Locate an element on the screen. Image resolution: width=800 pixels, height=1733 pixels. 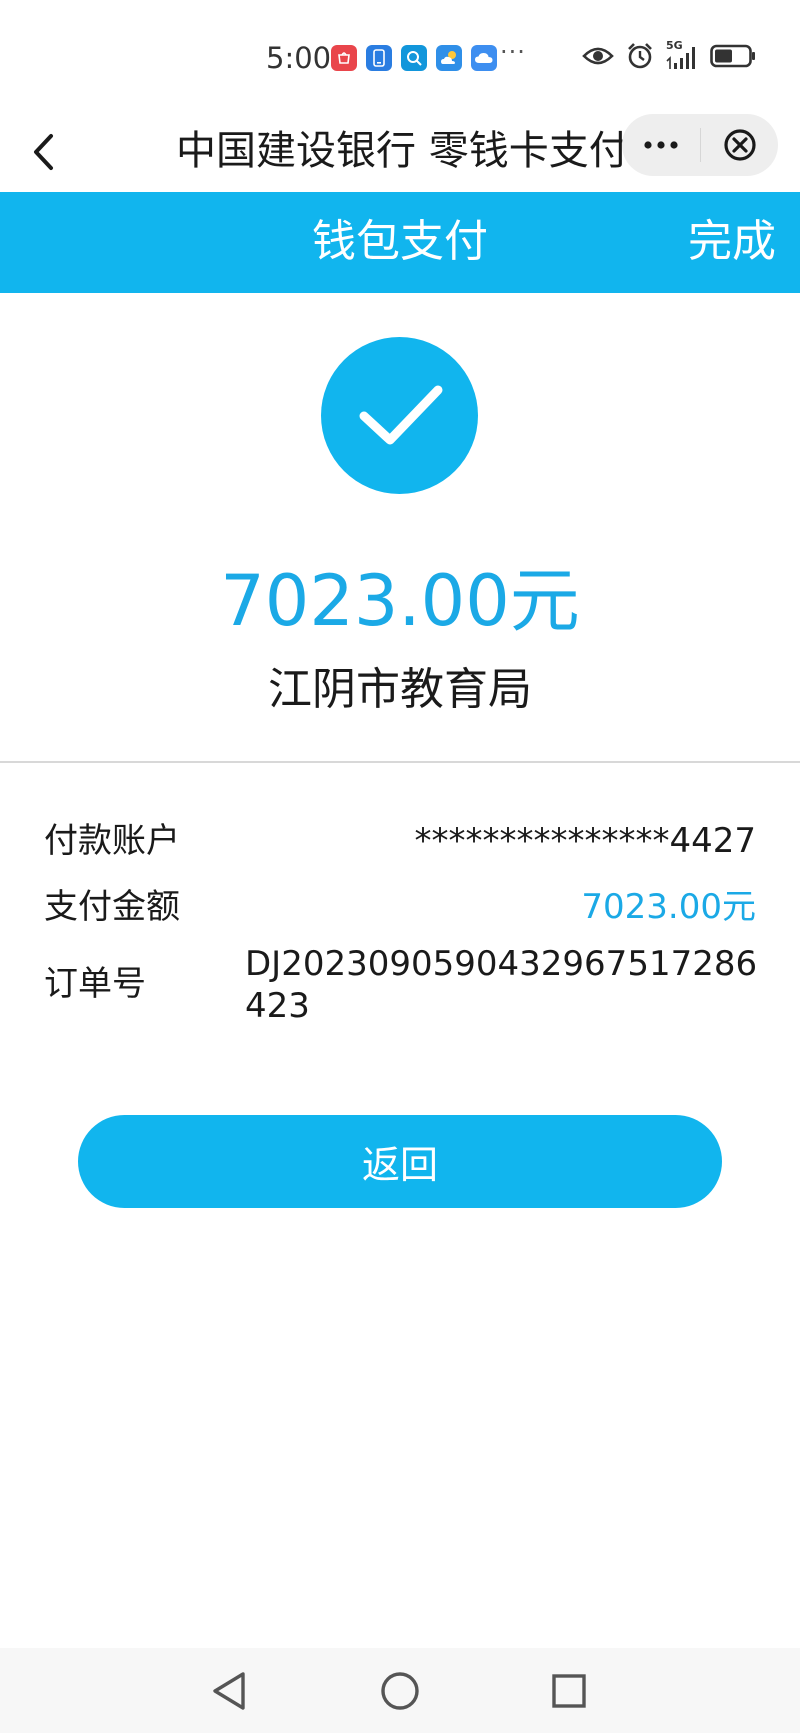
triangle-back-icon is located at coordinates (229, 1691).